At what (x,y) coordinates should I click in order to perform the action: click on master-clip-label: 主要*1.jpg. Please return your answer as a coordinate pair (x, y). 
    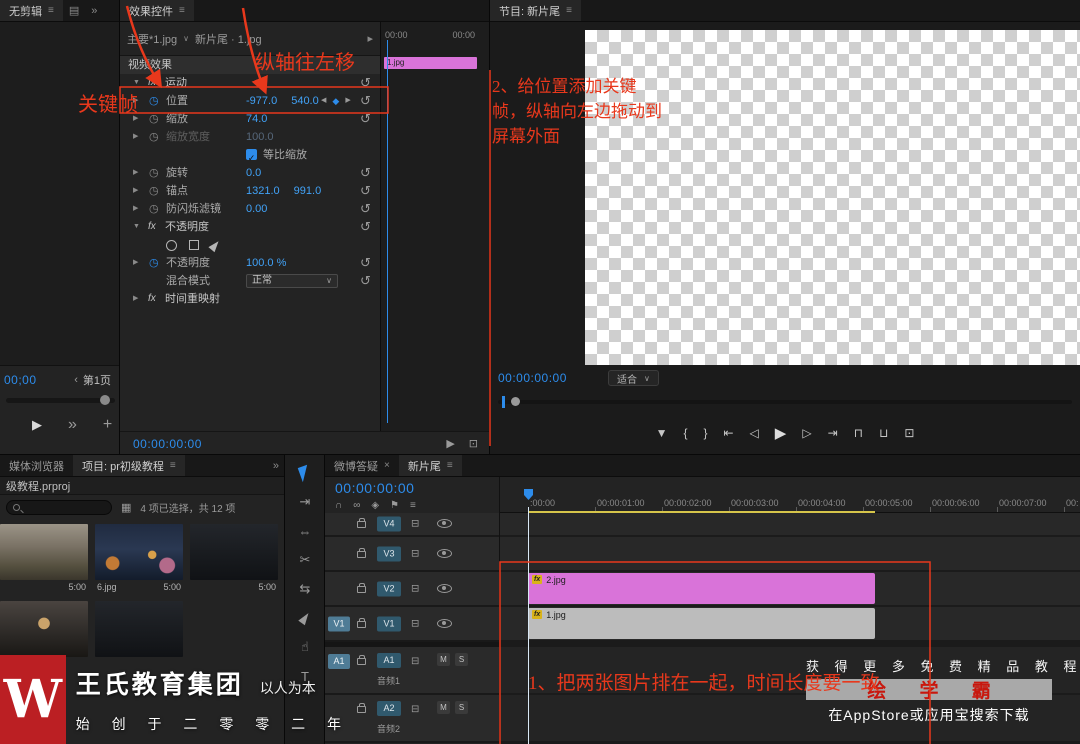
    Looking at the image, I should click on (152, 39).